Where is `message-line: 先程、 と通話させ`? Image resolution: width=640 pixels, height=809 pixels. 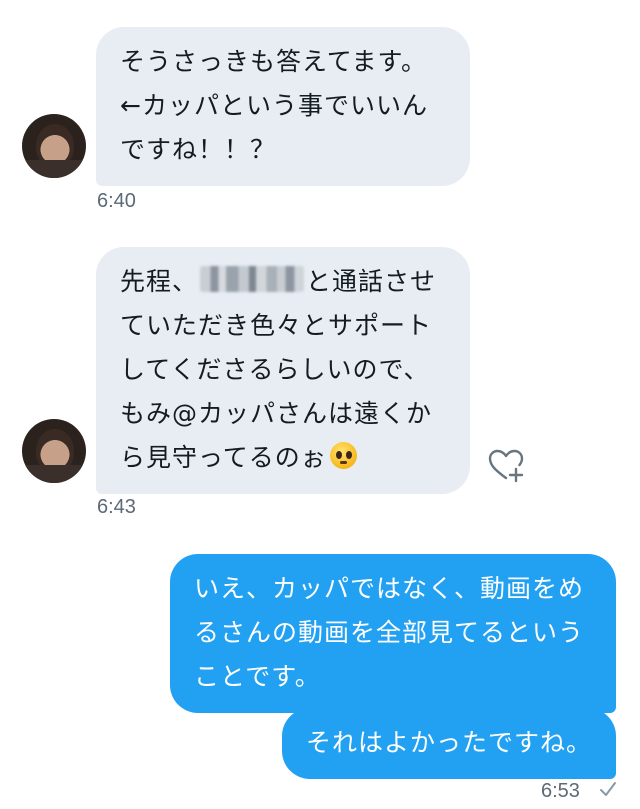
message-line: 先程、 と通話させ is located at coordinates (283, 282).